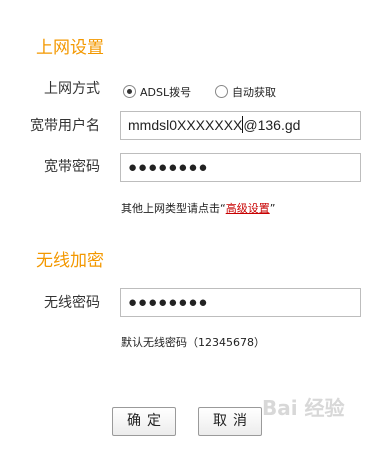 This screenshot has height=449, width=369. I want to click on radio-auto-label: 自动获取, so click(254, 92).